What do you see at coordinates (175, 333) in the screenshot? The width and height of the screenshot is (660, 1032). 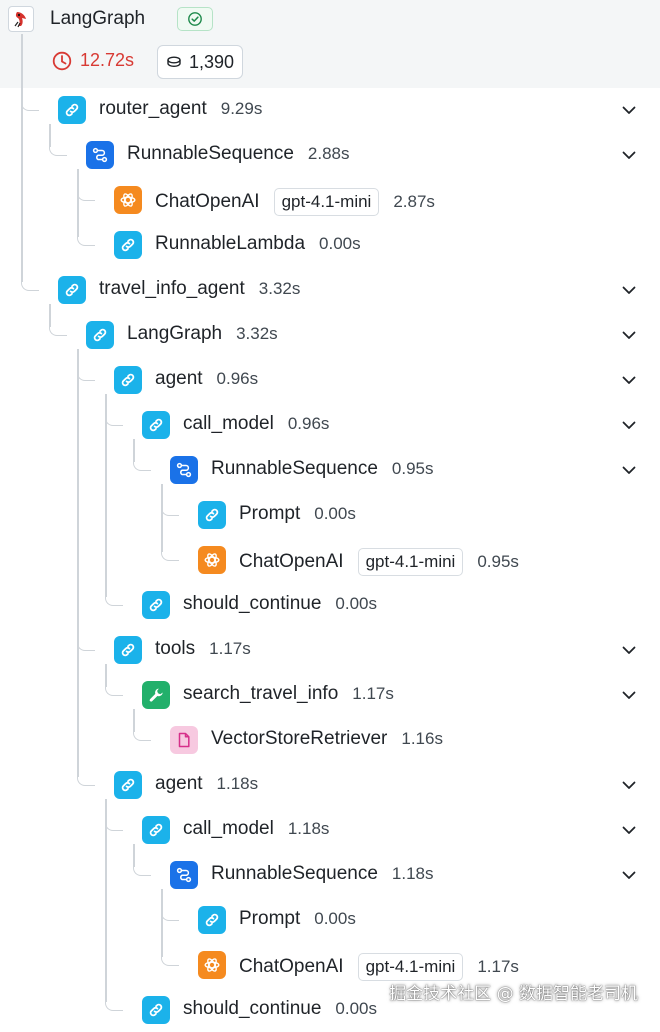 I see `run-name: LangGraph` at bounding box center [175, 333].